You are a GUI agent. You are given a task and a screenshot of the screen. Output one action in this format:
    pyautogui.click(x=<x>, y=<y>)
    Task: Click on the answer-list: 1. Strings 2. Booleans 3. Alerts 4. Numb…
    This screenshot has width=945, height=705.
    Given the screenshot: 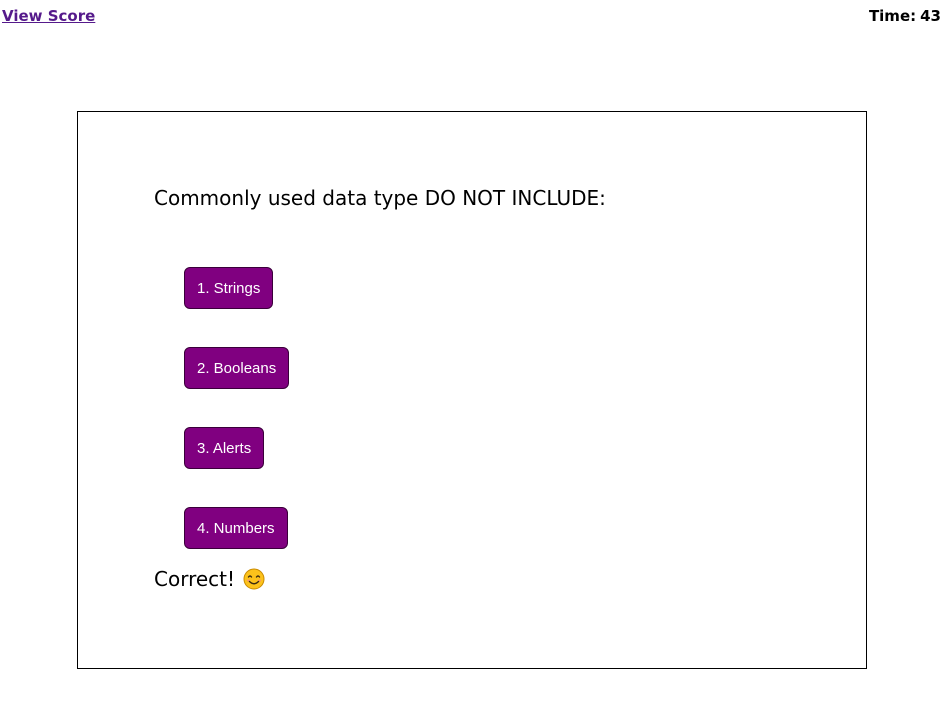 What is the action you would take?
    pyautogui.click(x=237, y=427)
    